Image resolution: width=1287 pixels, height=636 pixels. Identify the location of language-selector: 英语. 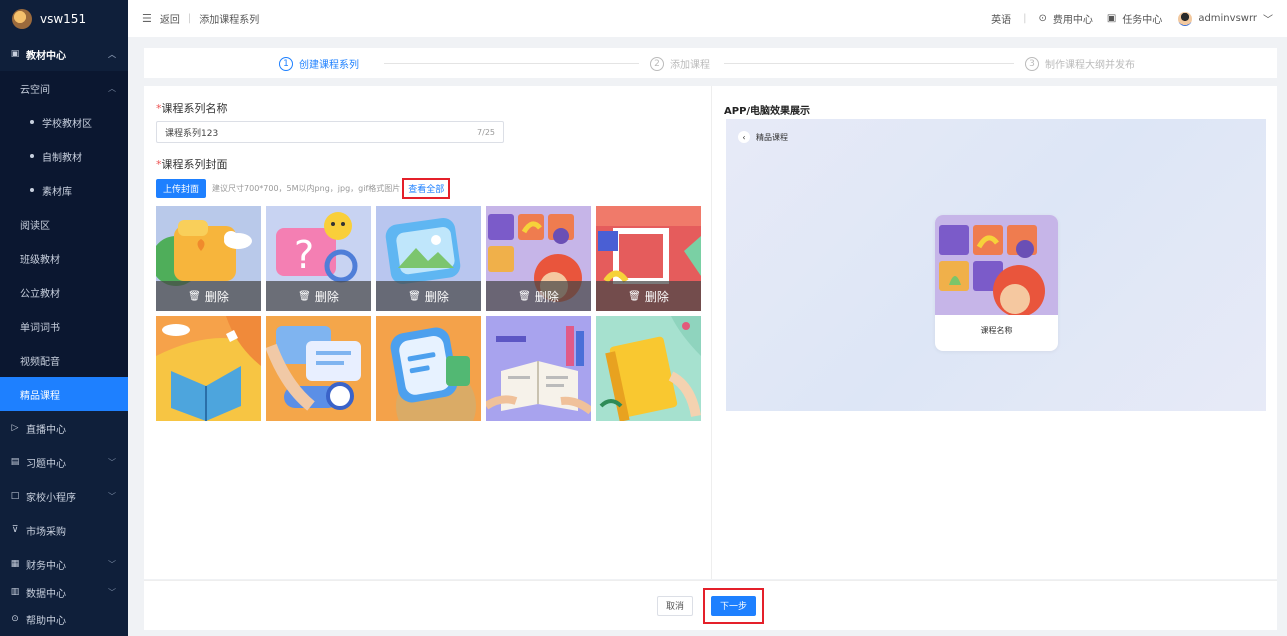
(1001, 18).